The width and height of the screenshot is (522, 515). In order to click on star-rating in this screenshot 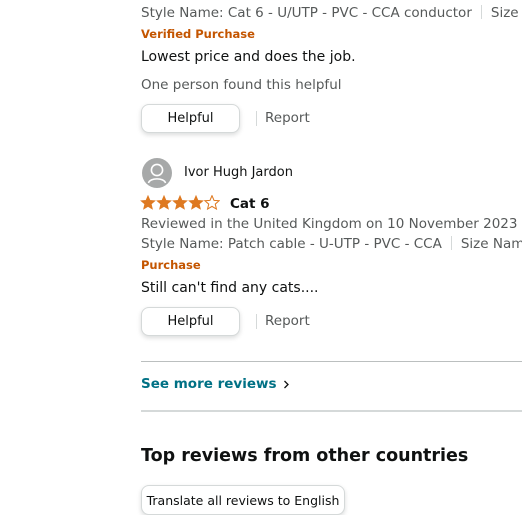, I will do `click(180, 202)`.